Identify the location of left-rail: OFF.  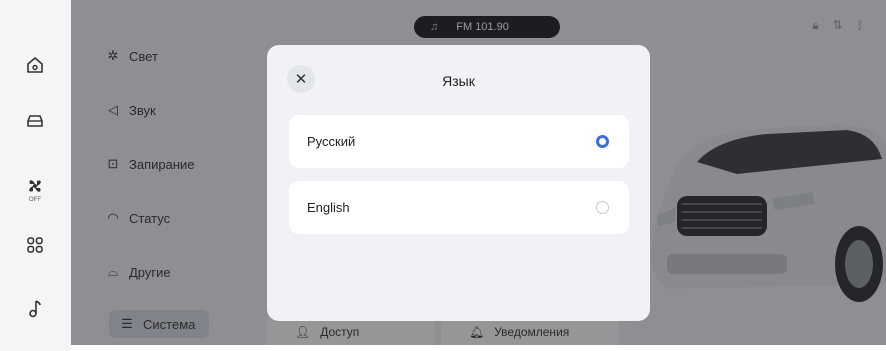
(35, 175).